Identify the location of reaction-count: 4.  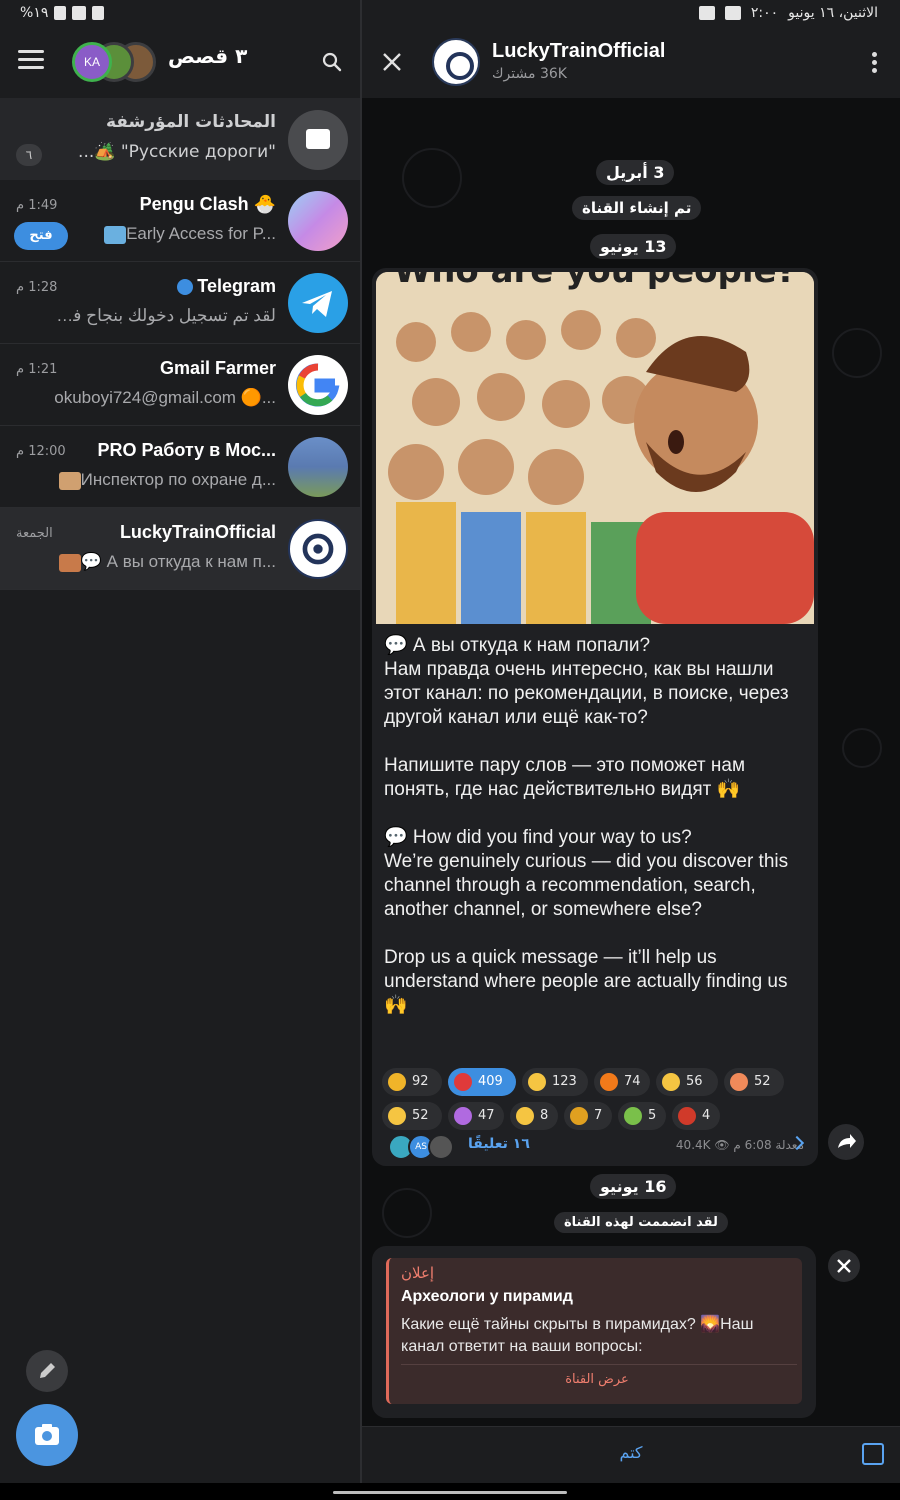
(706, 1115).